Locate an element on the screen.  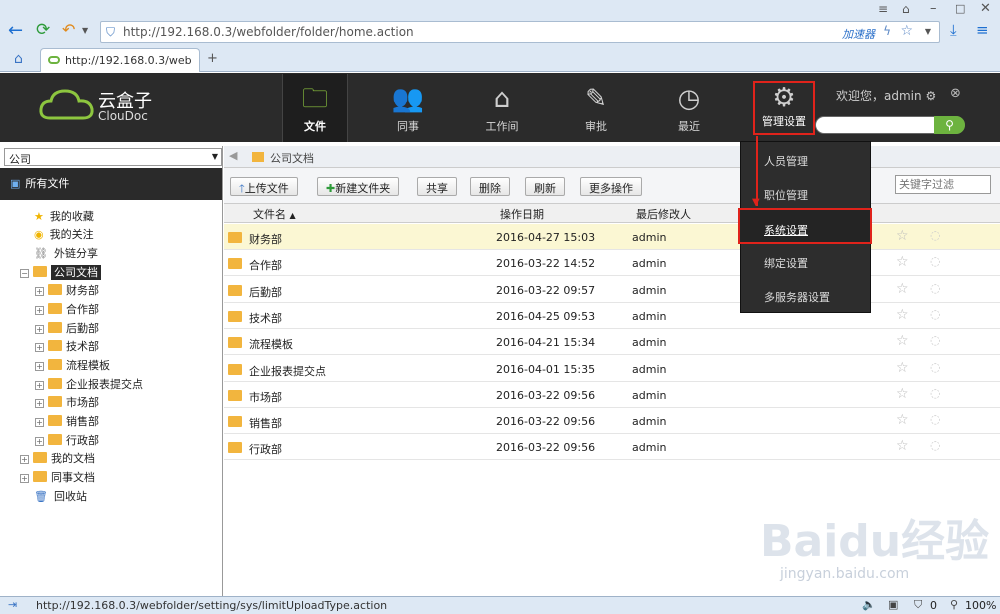
breadcrumb-label: 公司文档 is located at coordinates (292, 158).